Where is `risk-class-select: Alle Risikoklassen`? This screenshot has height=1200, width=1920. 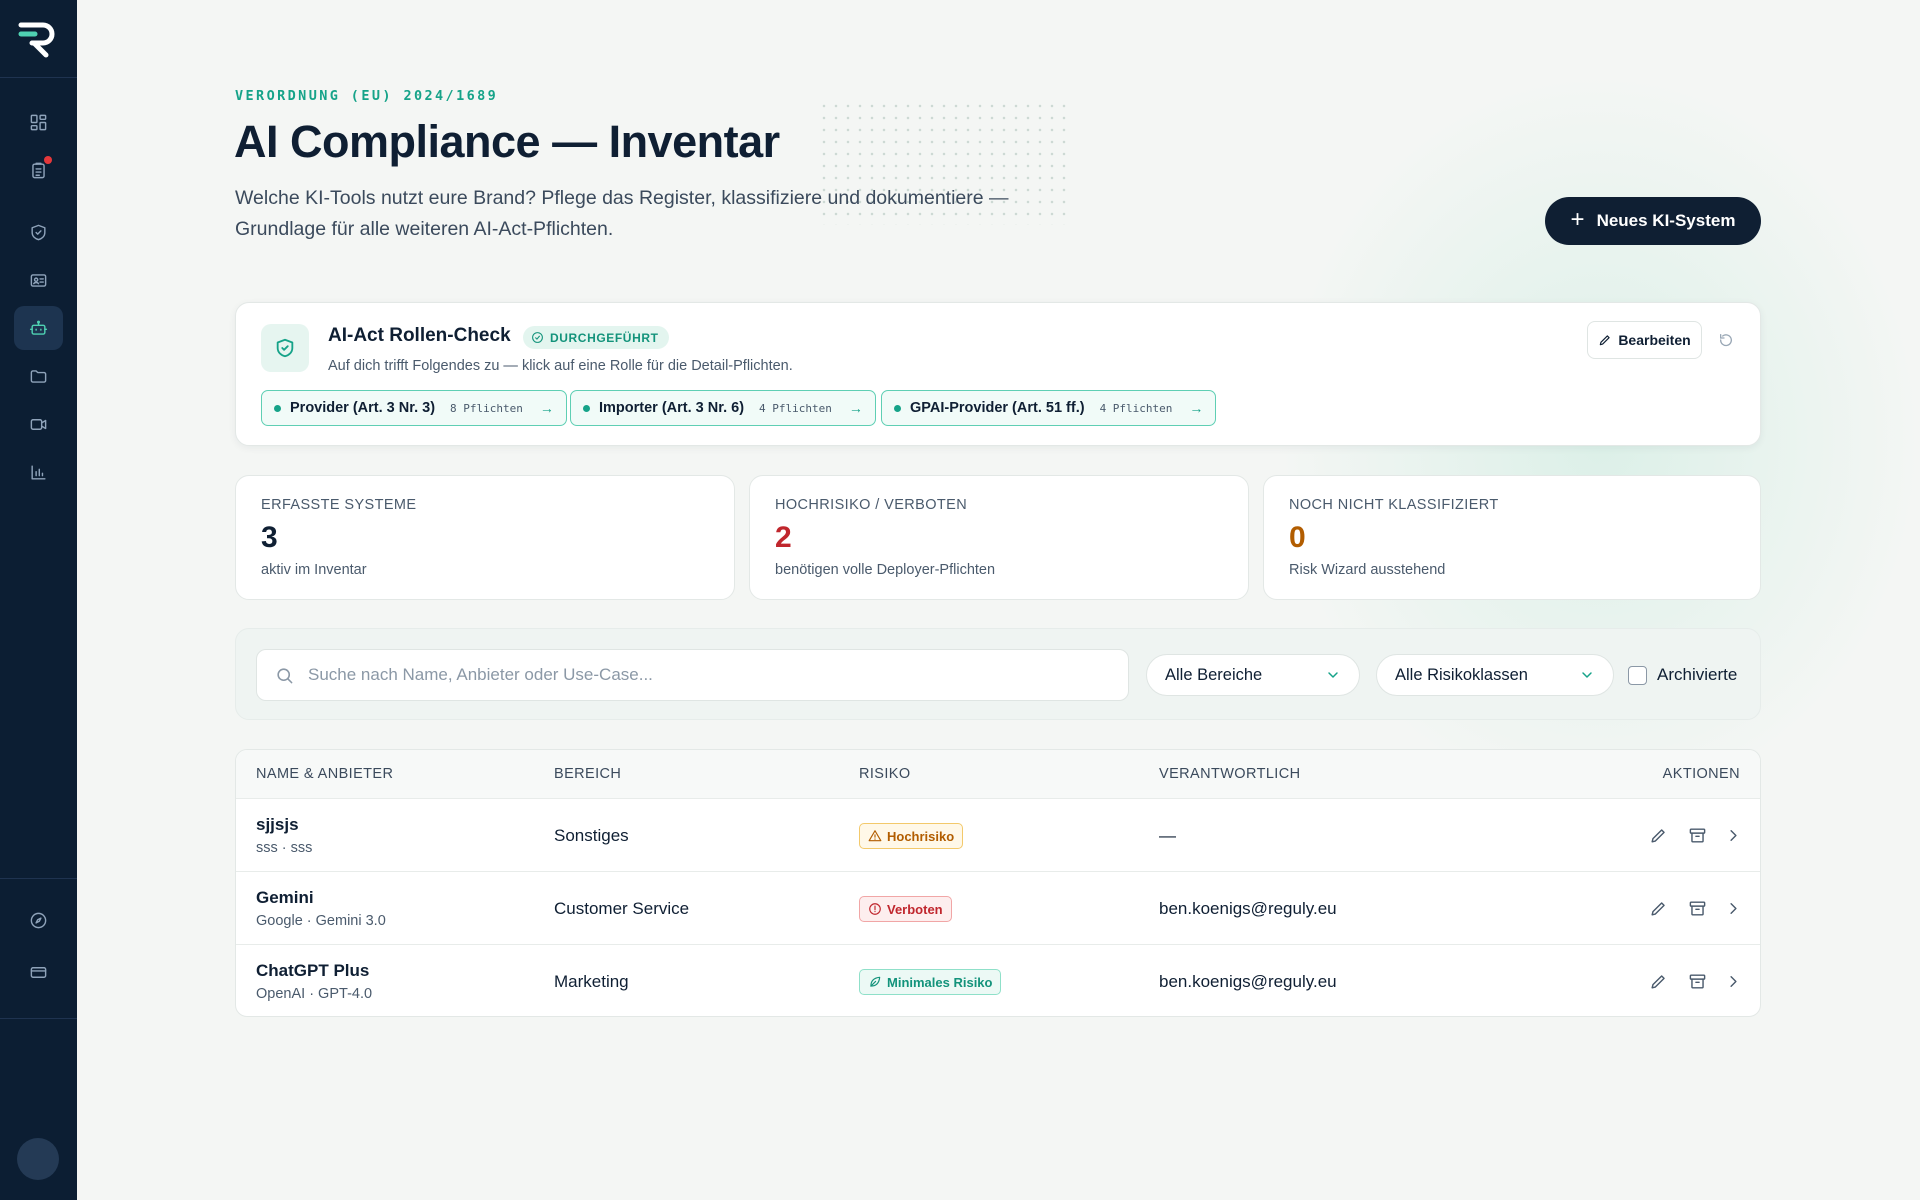
risk-class-select: Alle Risikoklassen is located at coordinates (1495, 675).